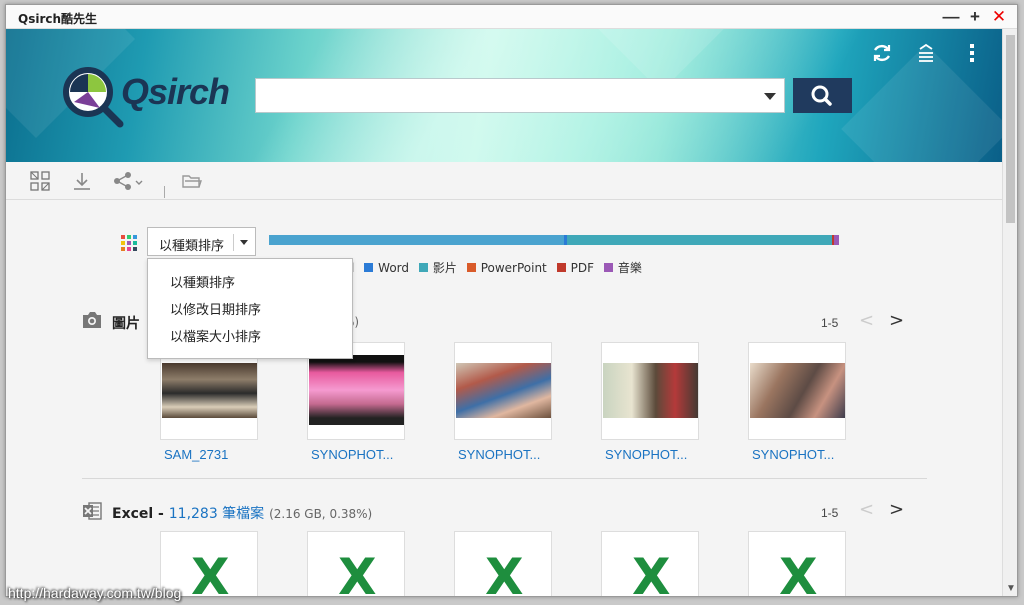 Image resolution: width=1024 pixels, height=605 pixels. What do you see at coordinates (126, 324) in the screenshot?
I see `photo-section-title: 圖片` at bounding box center [126, 324].